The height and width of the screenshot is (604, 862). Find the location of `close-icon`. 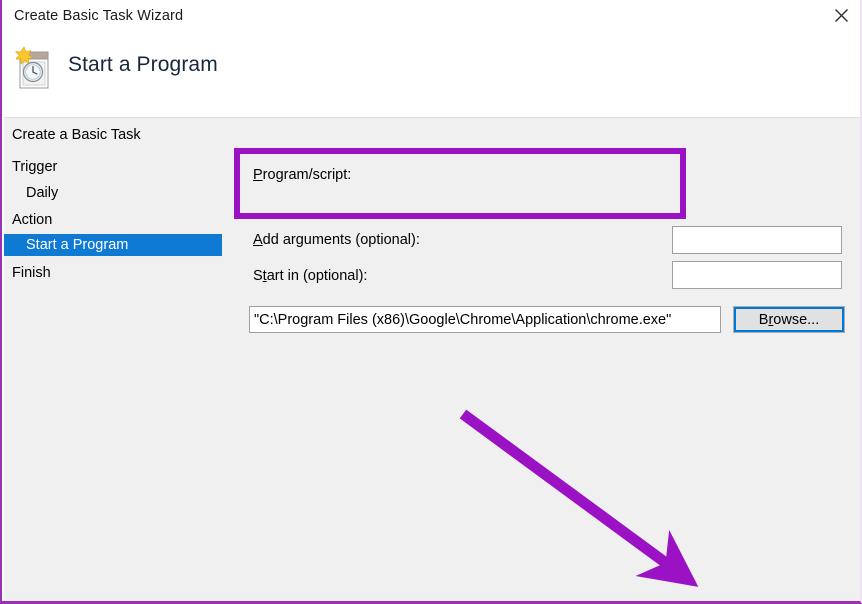

close-icon is located at coordinates (839, 15).